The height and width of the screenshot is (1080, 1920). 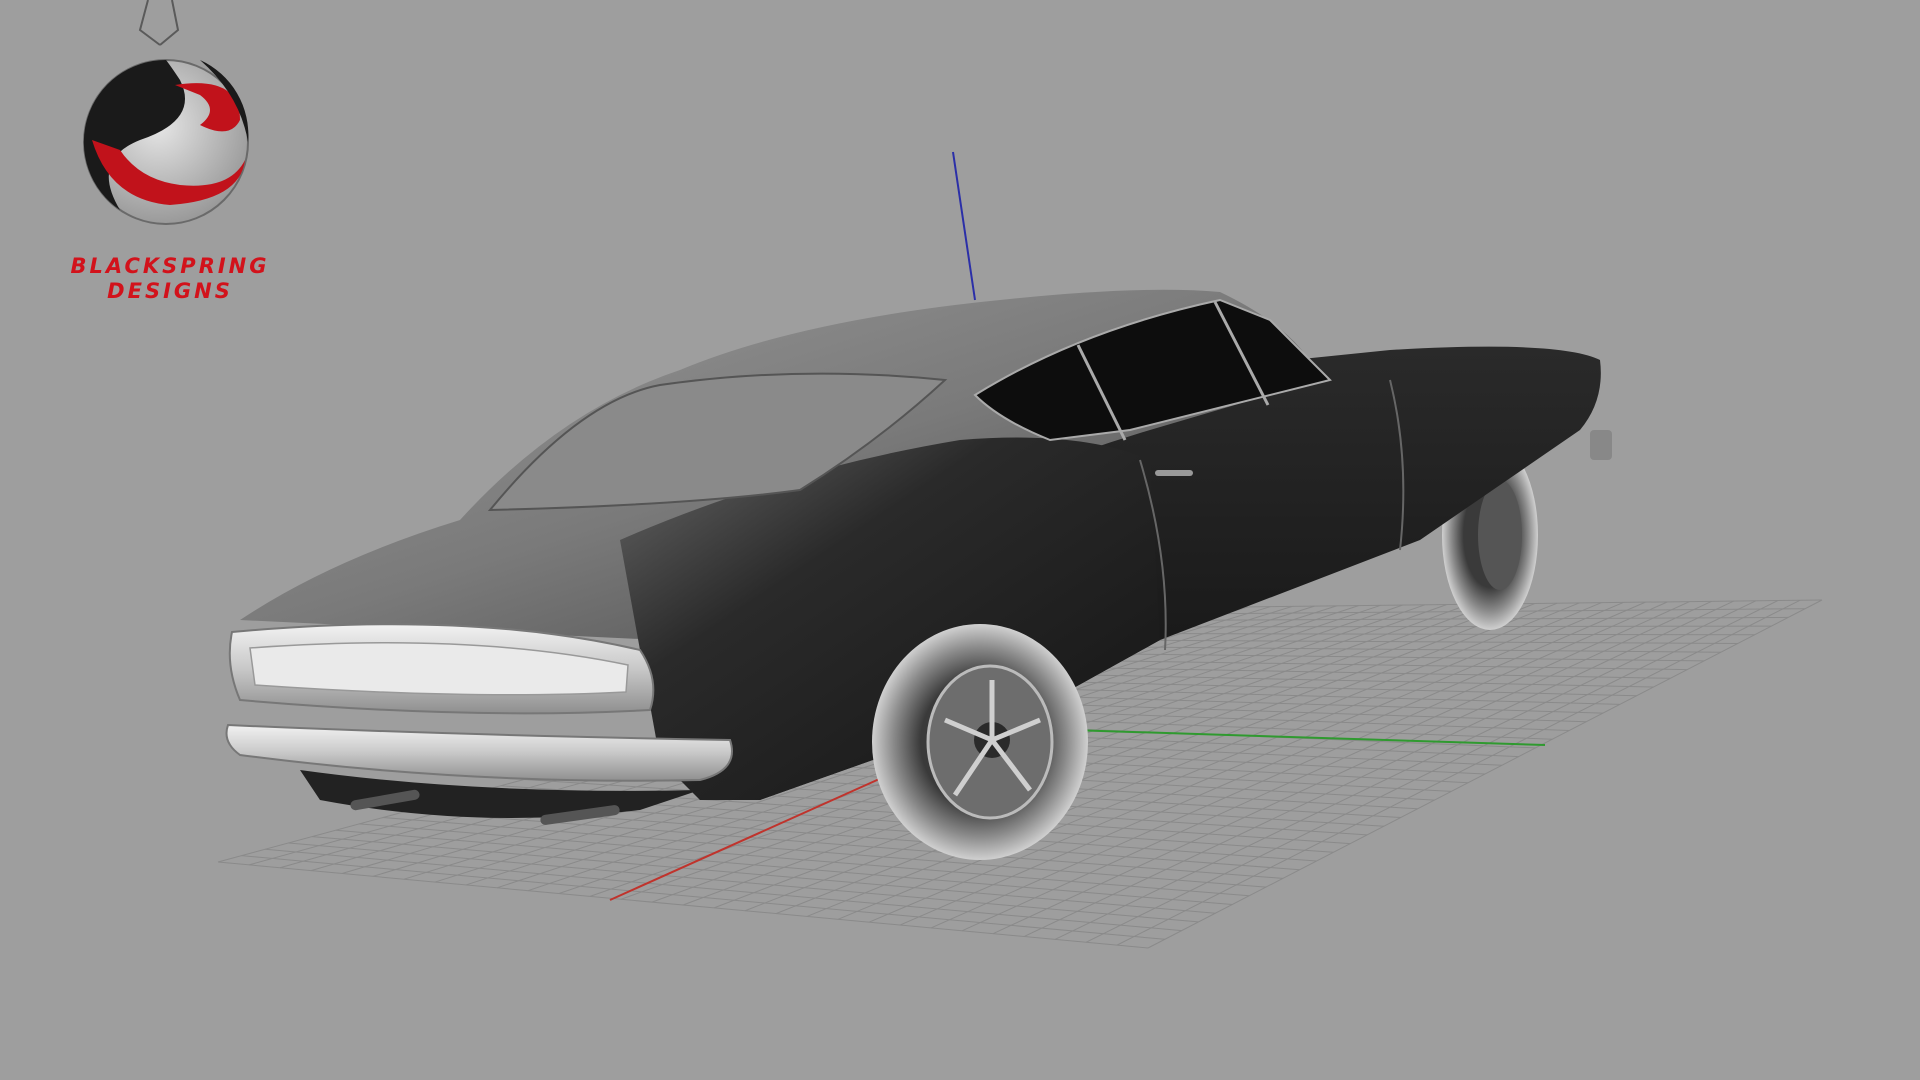 What do you see at coordinates (170, 155) in the screenshot?
I see `brand-logo-text: BLACKSPRING DESIGNS` at bounding box center [170, 155].